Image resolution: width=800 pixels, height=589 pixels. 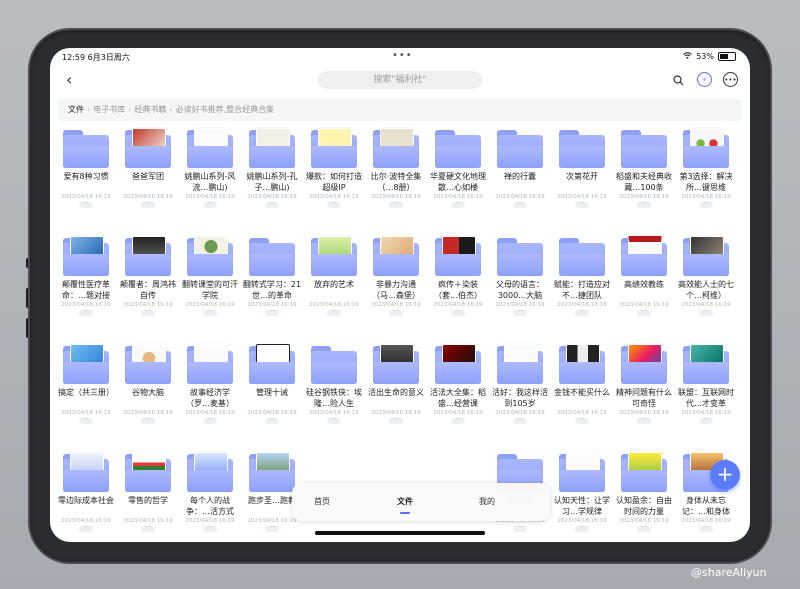 I want to click on folder-item: 活法大全集：稻盛…经营课 2023/04/18 16:19 ···, so click(x=458, y=384).